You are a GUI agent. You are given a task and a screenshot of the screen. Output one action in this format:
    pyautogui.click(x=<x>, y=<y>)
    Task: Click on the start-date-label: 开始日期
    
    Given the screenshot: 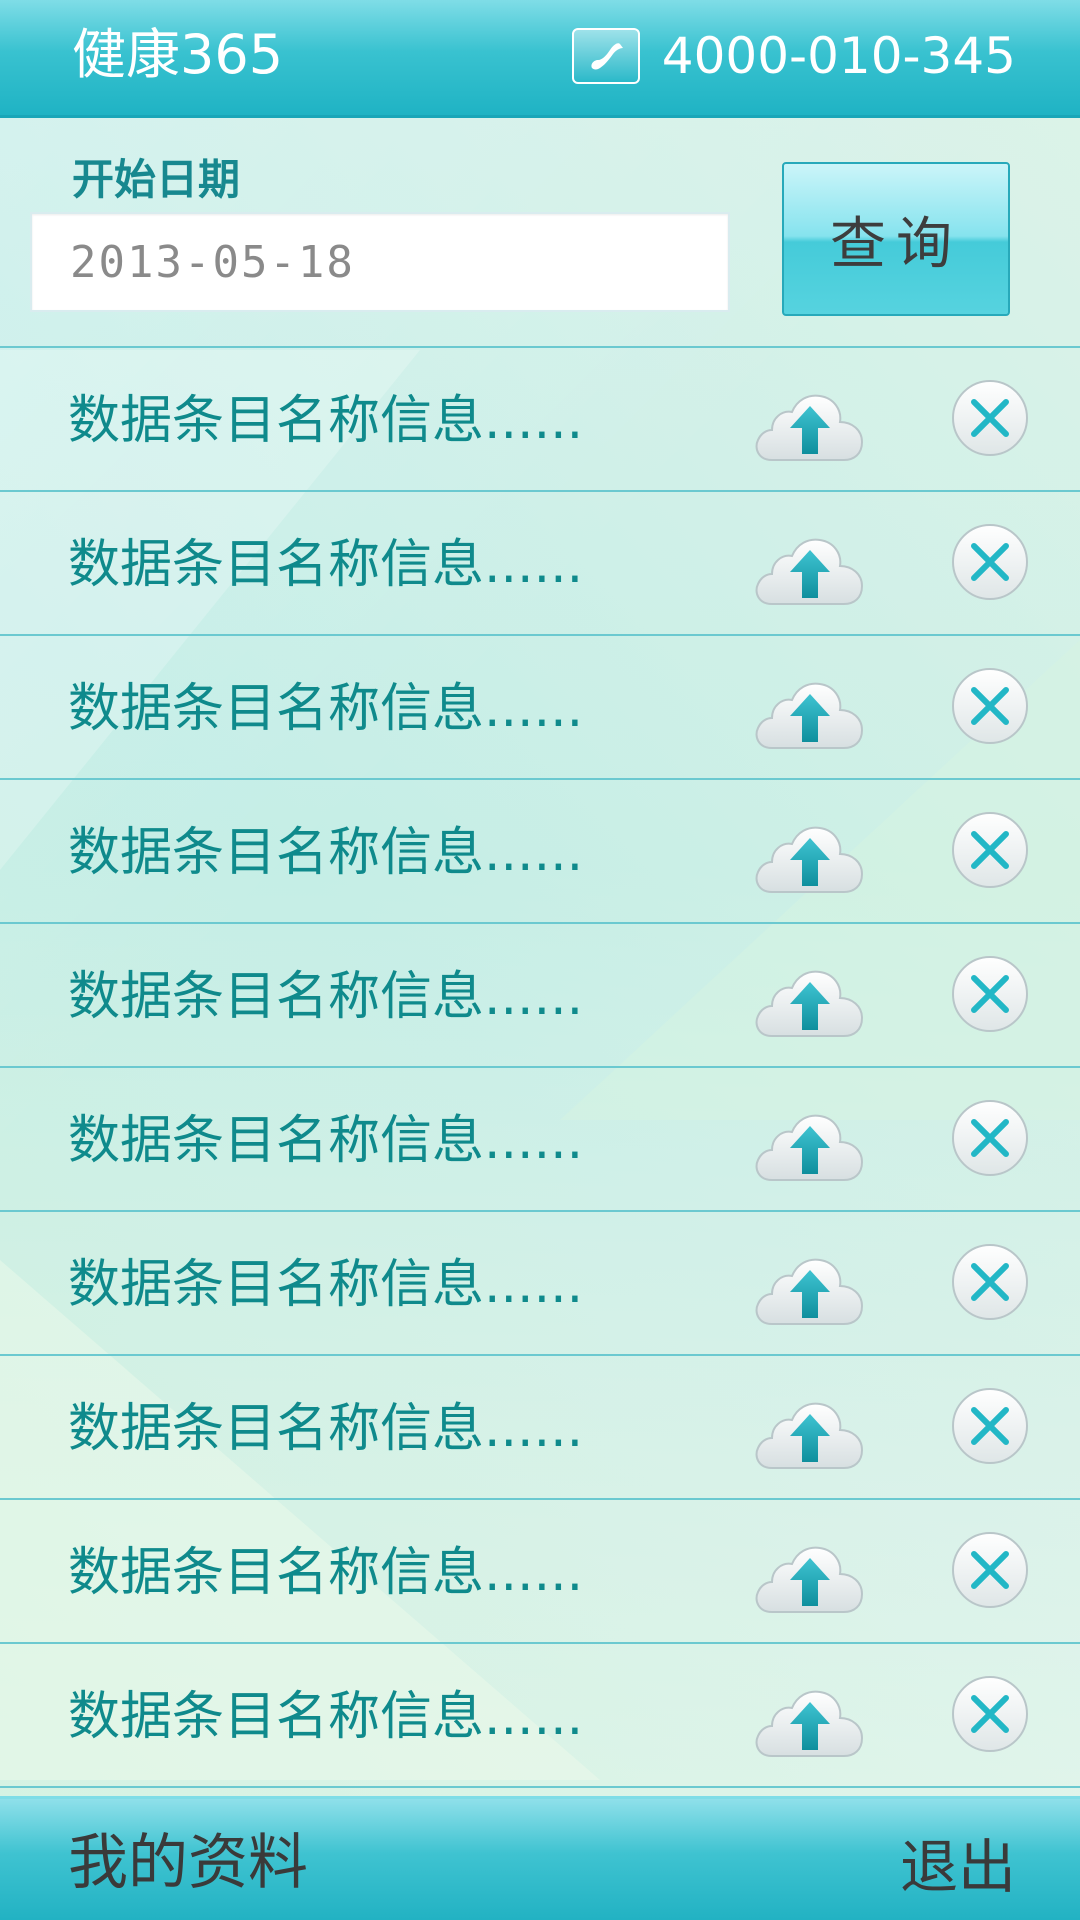 What is the action you would take?
    pyautogui.click(x=156, y=179)
    